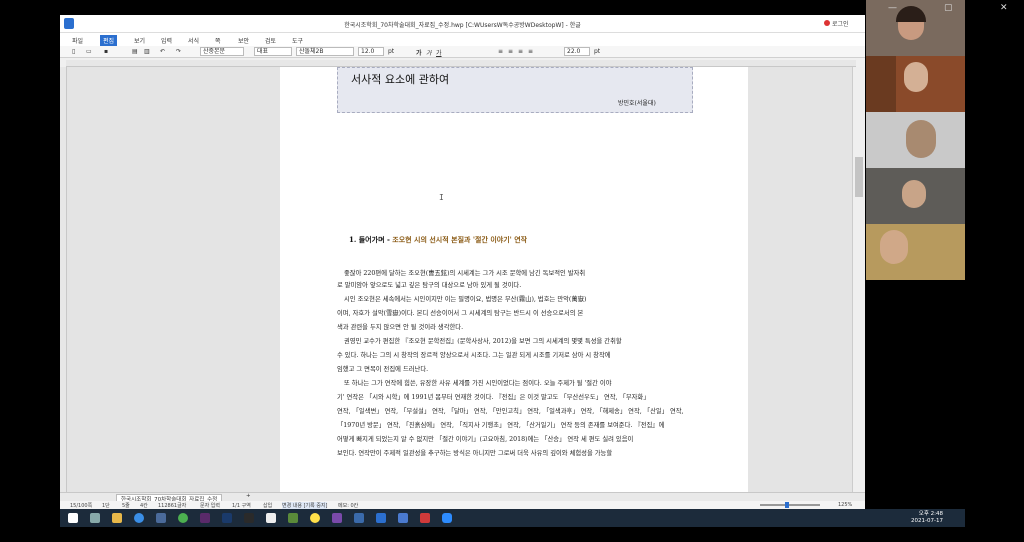  I want to click on status-line: 5줄, so click(126, 506).